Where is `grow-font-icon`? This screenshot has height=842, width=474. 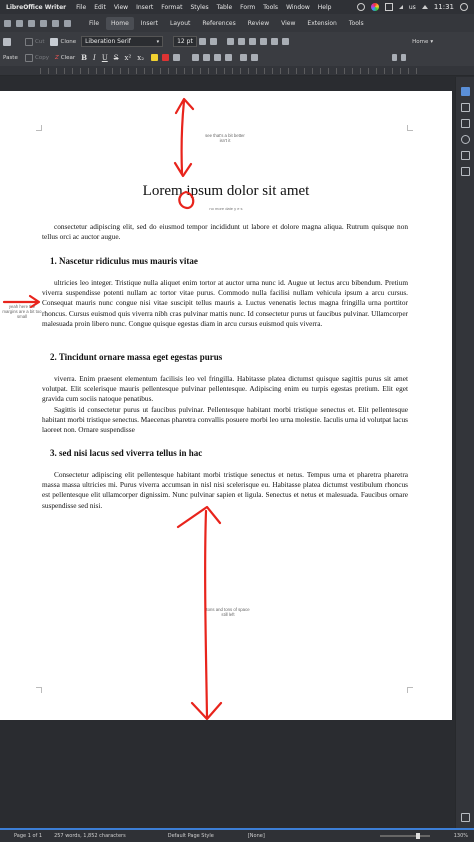
grow-font-icon is located at coordinates (203, 41).